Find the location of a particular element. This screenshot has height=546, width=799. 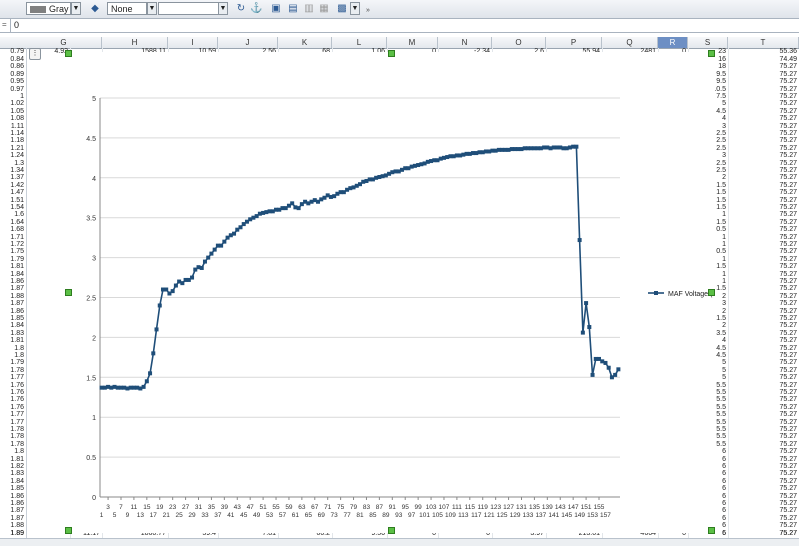

column-header-p: P is located at coordinates (574, 42).